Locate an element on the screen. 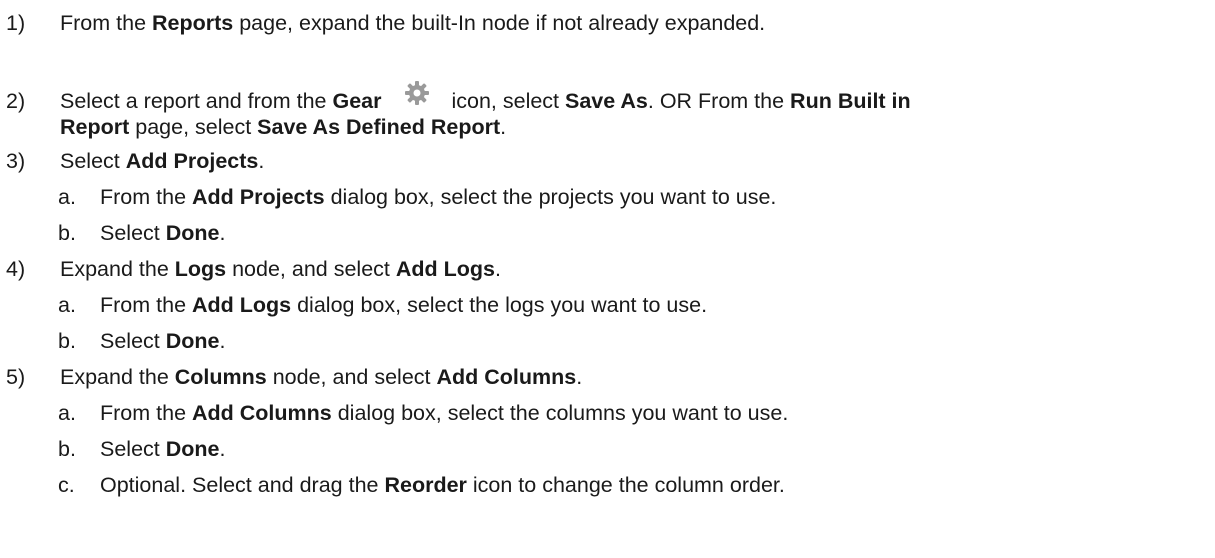  step-text: Select Add Projects. is located at coordinates (162, 161).